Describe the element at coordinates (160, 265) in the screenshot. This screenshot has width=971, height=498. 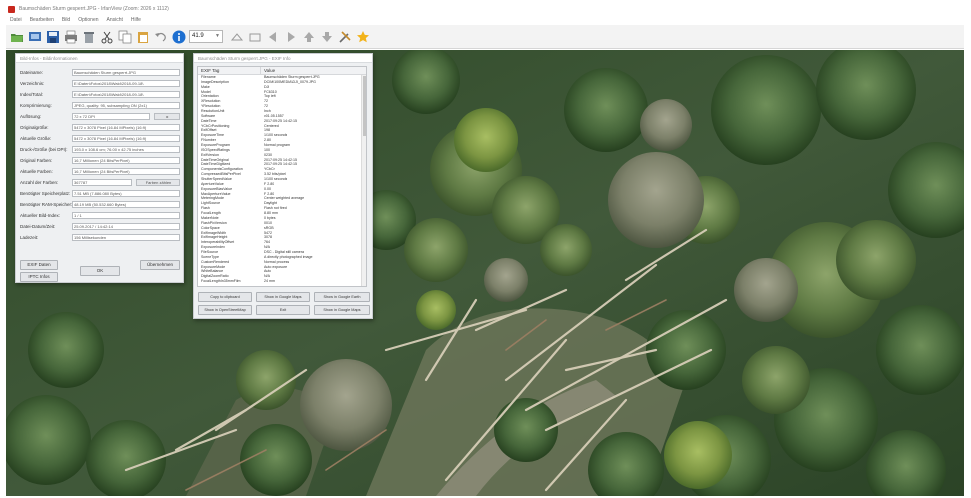
I see `apply-button: Übernehmen` at that location.